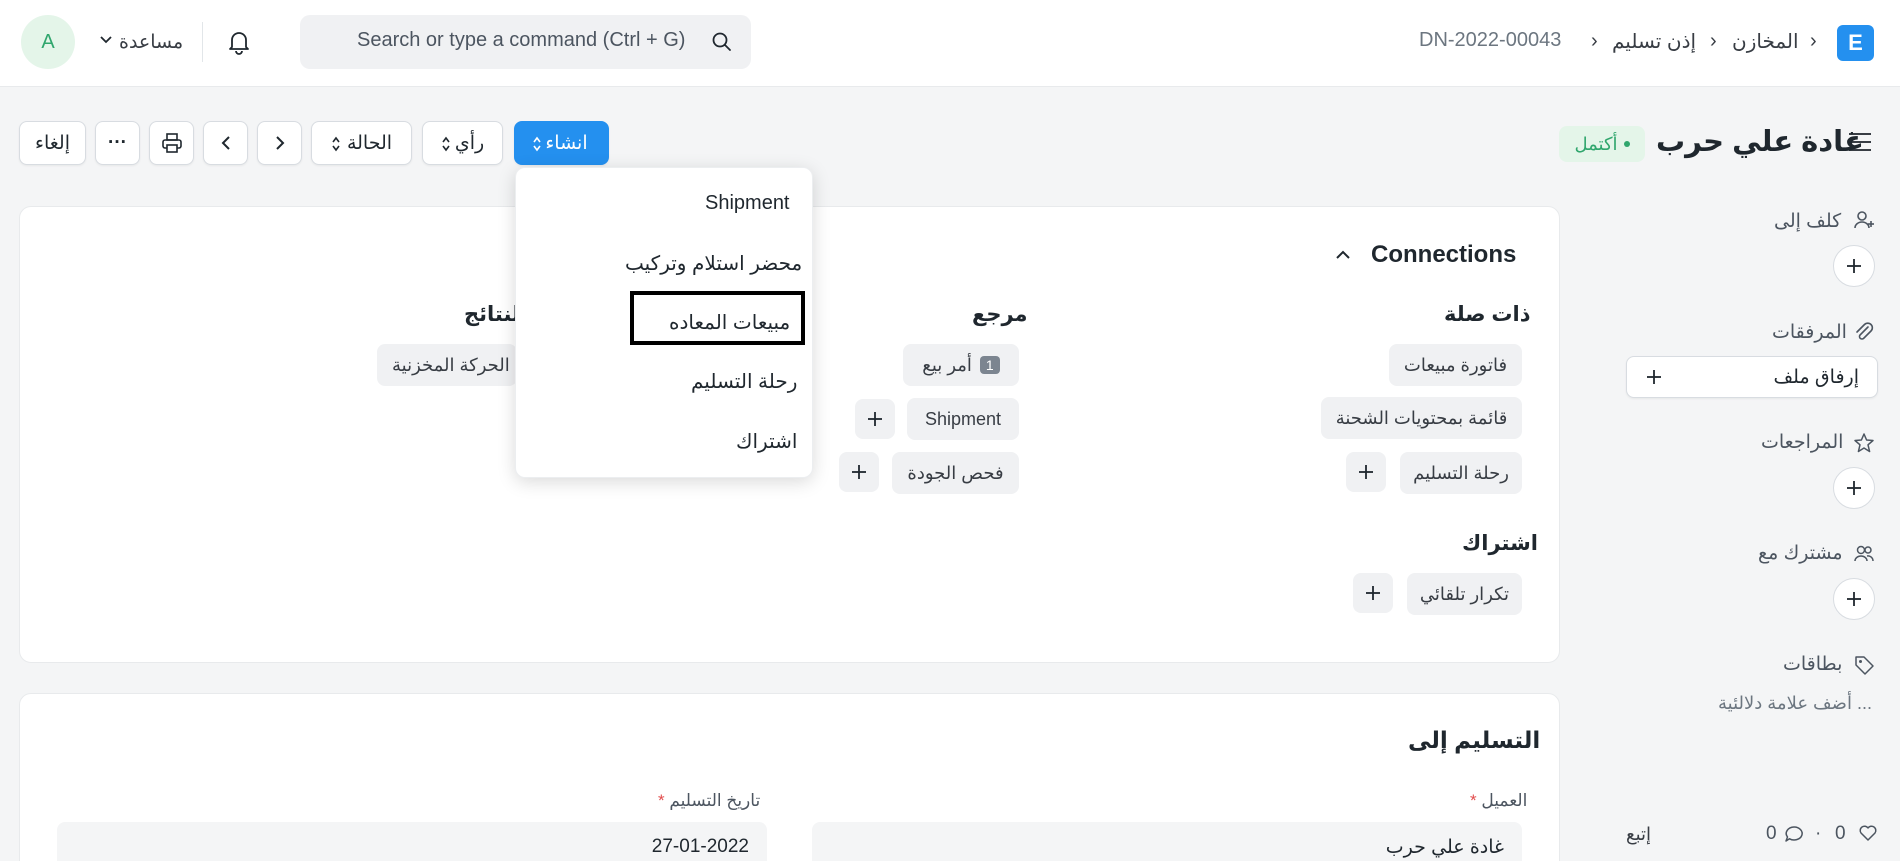 Image resolution: width=1900 pixels, height=861 pixels. Describe the element at coordinates (1809, 332) in the screenshot. I see `attachments-label: المرفقات` at that location.